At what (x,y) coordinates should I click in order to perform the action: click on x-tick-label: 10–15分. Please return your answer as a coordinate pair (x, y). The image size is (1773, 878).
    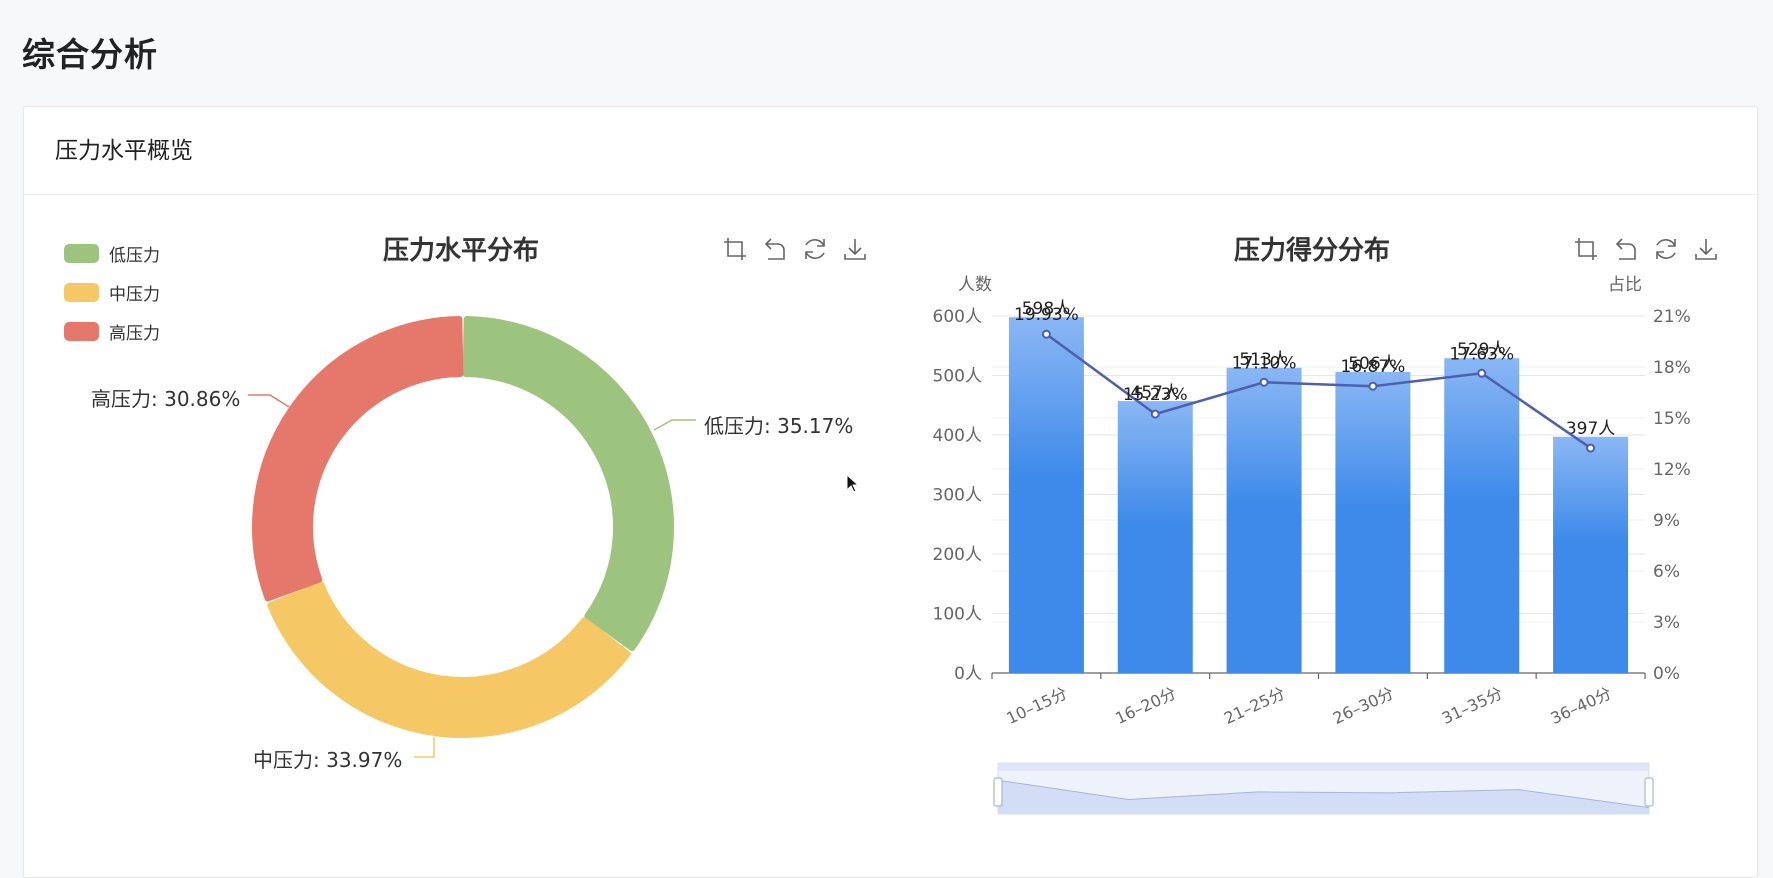
    Looking at the image, I should click on (1036, 705).